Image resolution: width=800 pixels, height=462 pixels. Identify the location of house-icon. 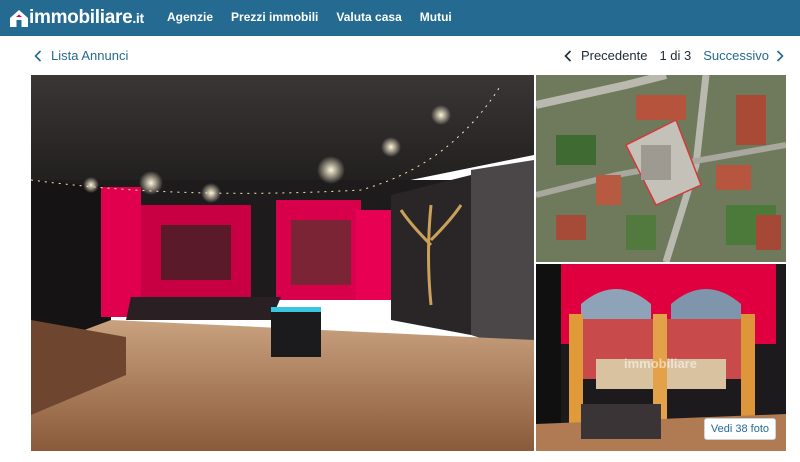
(19, 18).